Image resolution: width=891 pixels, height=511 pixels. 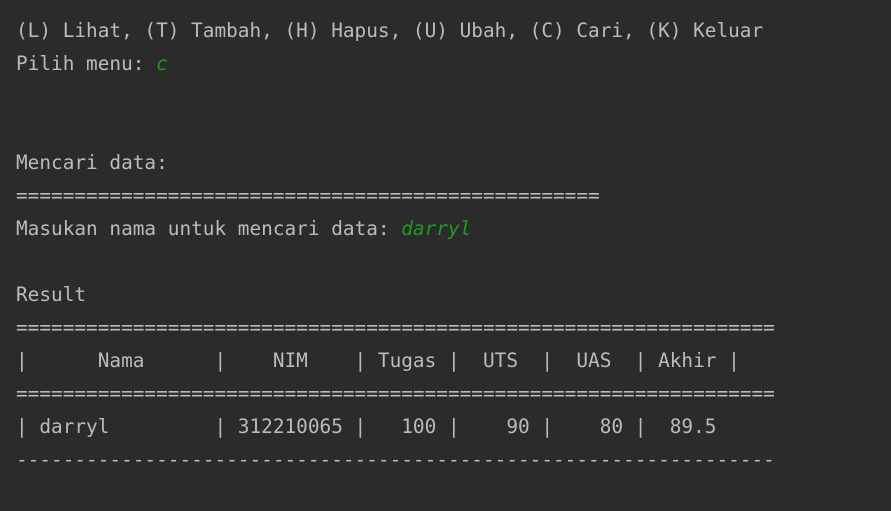 I want to click on search-prompt-line: Masukan nama untuk mencari data: darryl, so click(x=453, y=228).